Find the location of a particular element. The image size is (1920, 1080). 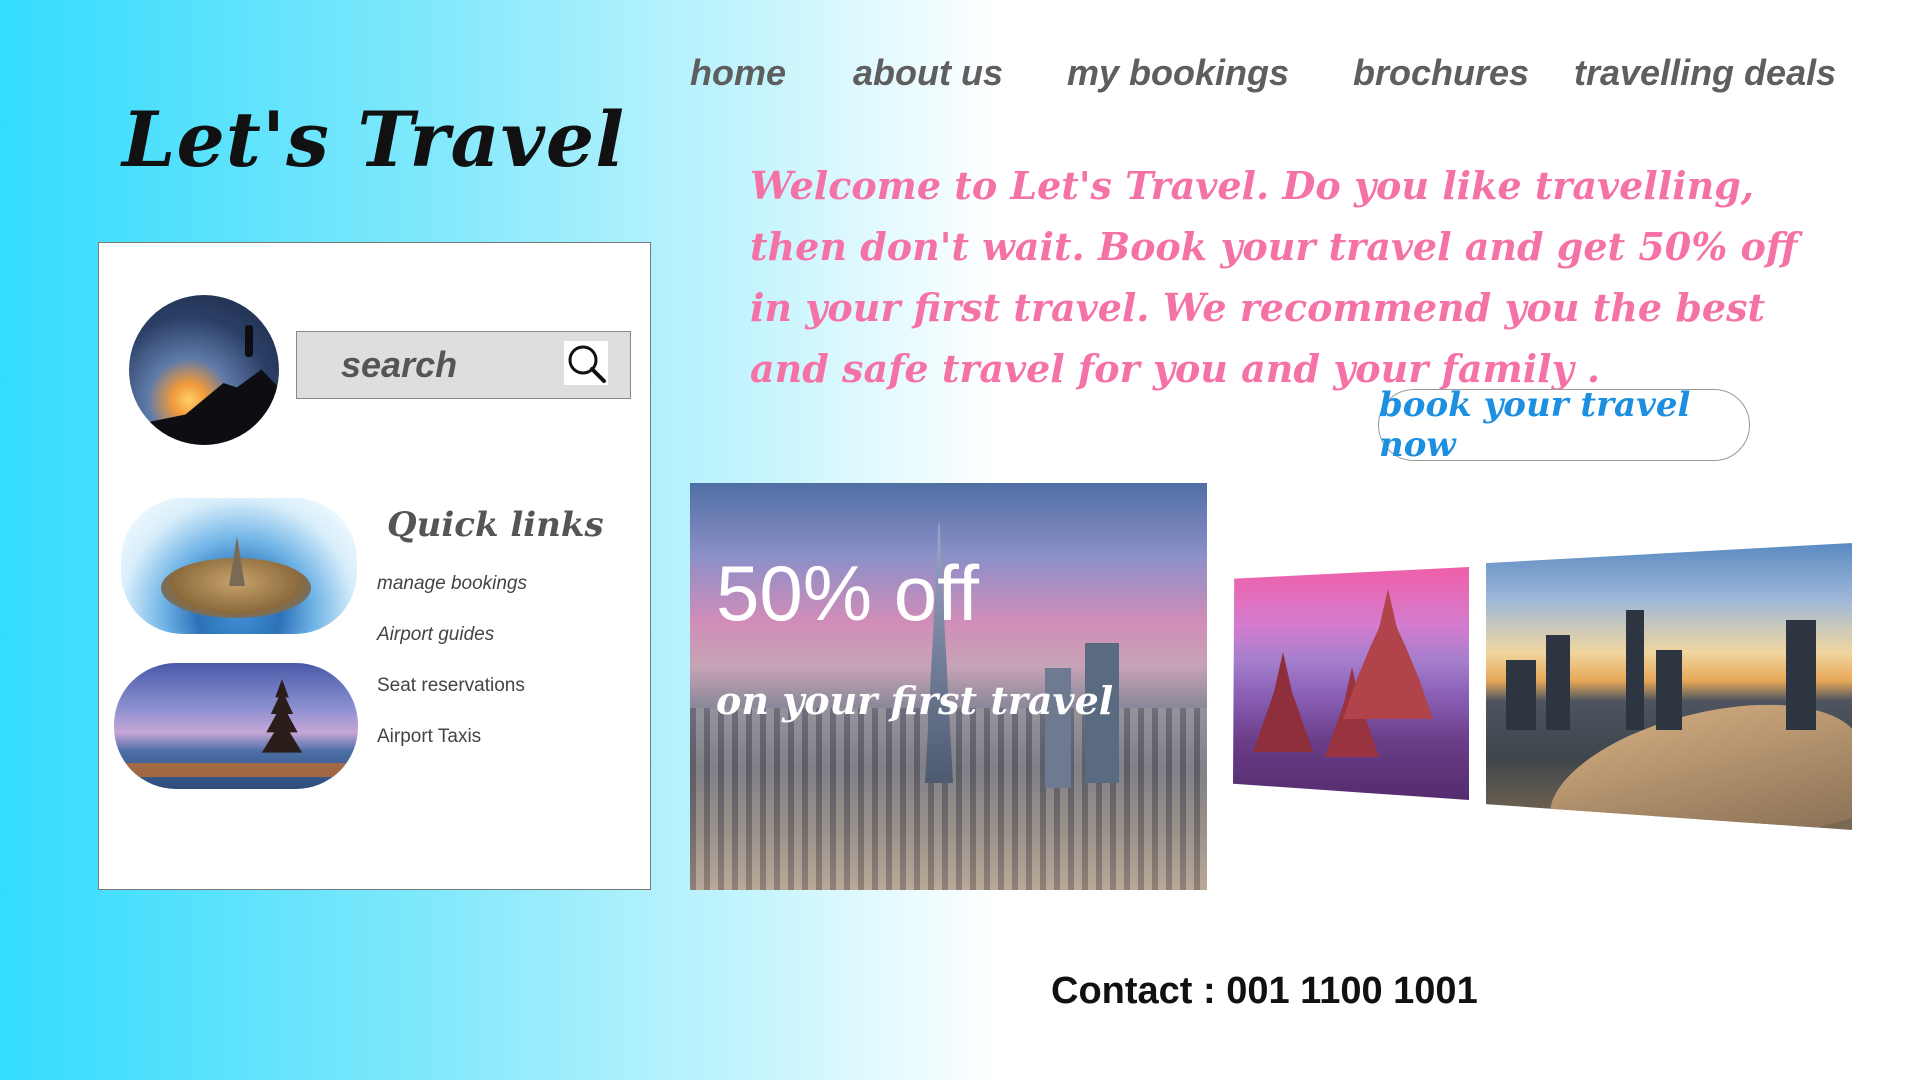

nav-travelling-deals: travelling deals is located at coordinates (1705, 73).